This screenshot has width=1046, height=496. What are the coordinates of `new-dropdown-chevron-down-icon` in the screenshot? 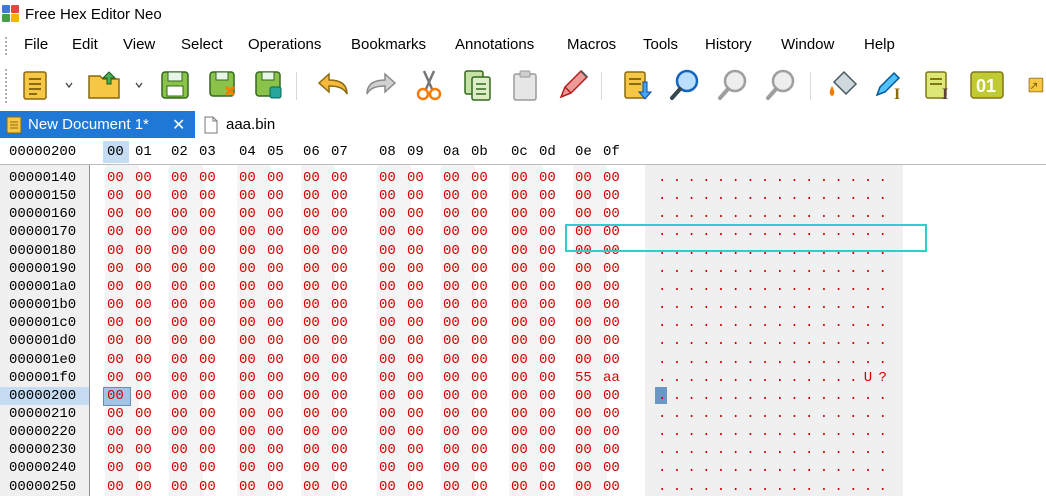 It's located at (69, 85).